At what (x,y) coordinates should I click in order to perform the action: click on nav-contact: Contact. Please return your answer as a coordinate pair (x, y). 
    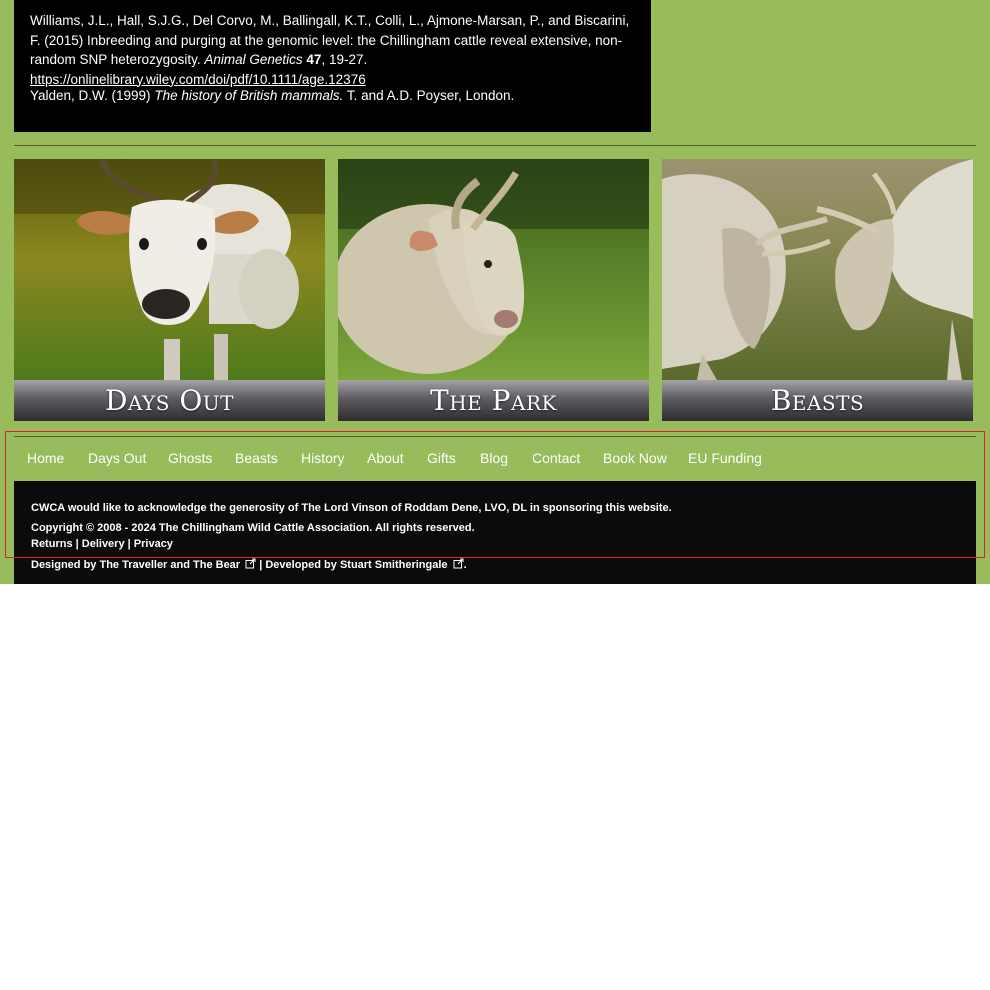
    Looking at the image, I should click on (556, 458).